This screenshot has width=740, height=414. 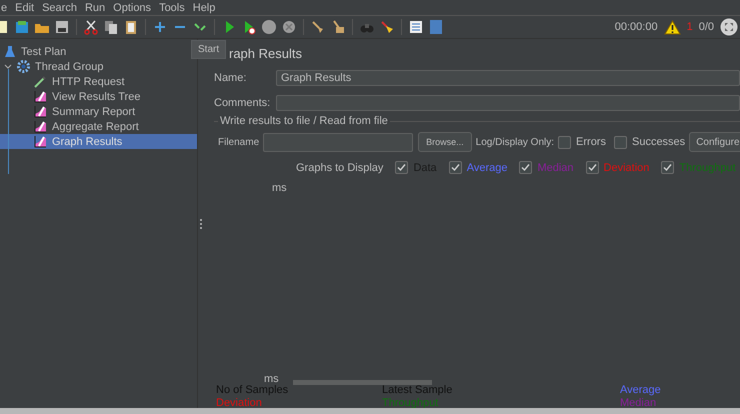 What do you see at coordinates (98, 111) in the screenshot?
I see `tree-item: Summary Report` at bounding box center [98, 111].